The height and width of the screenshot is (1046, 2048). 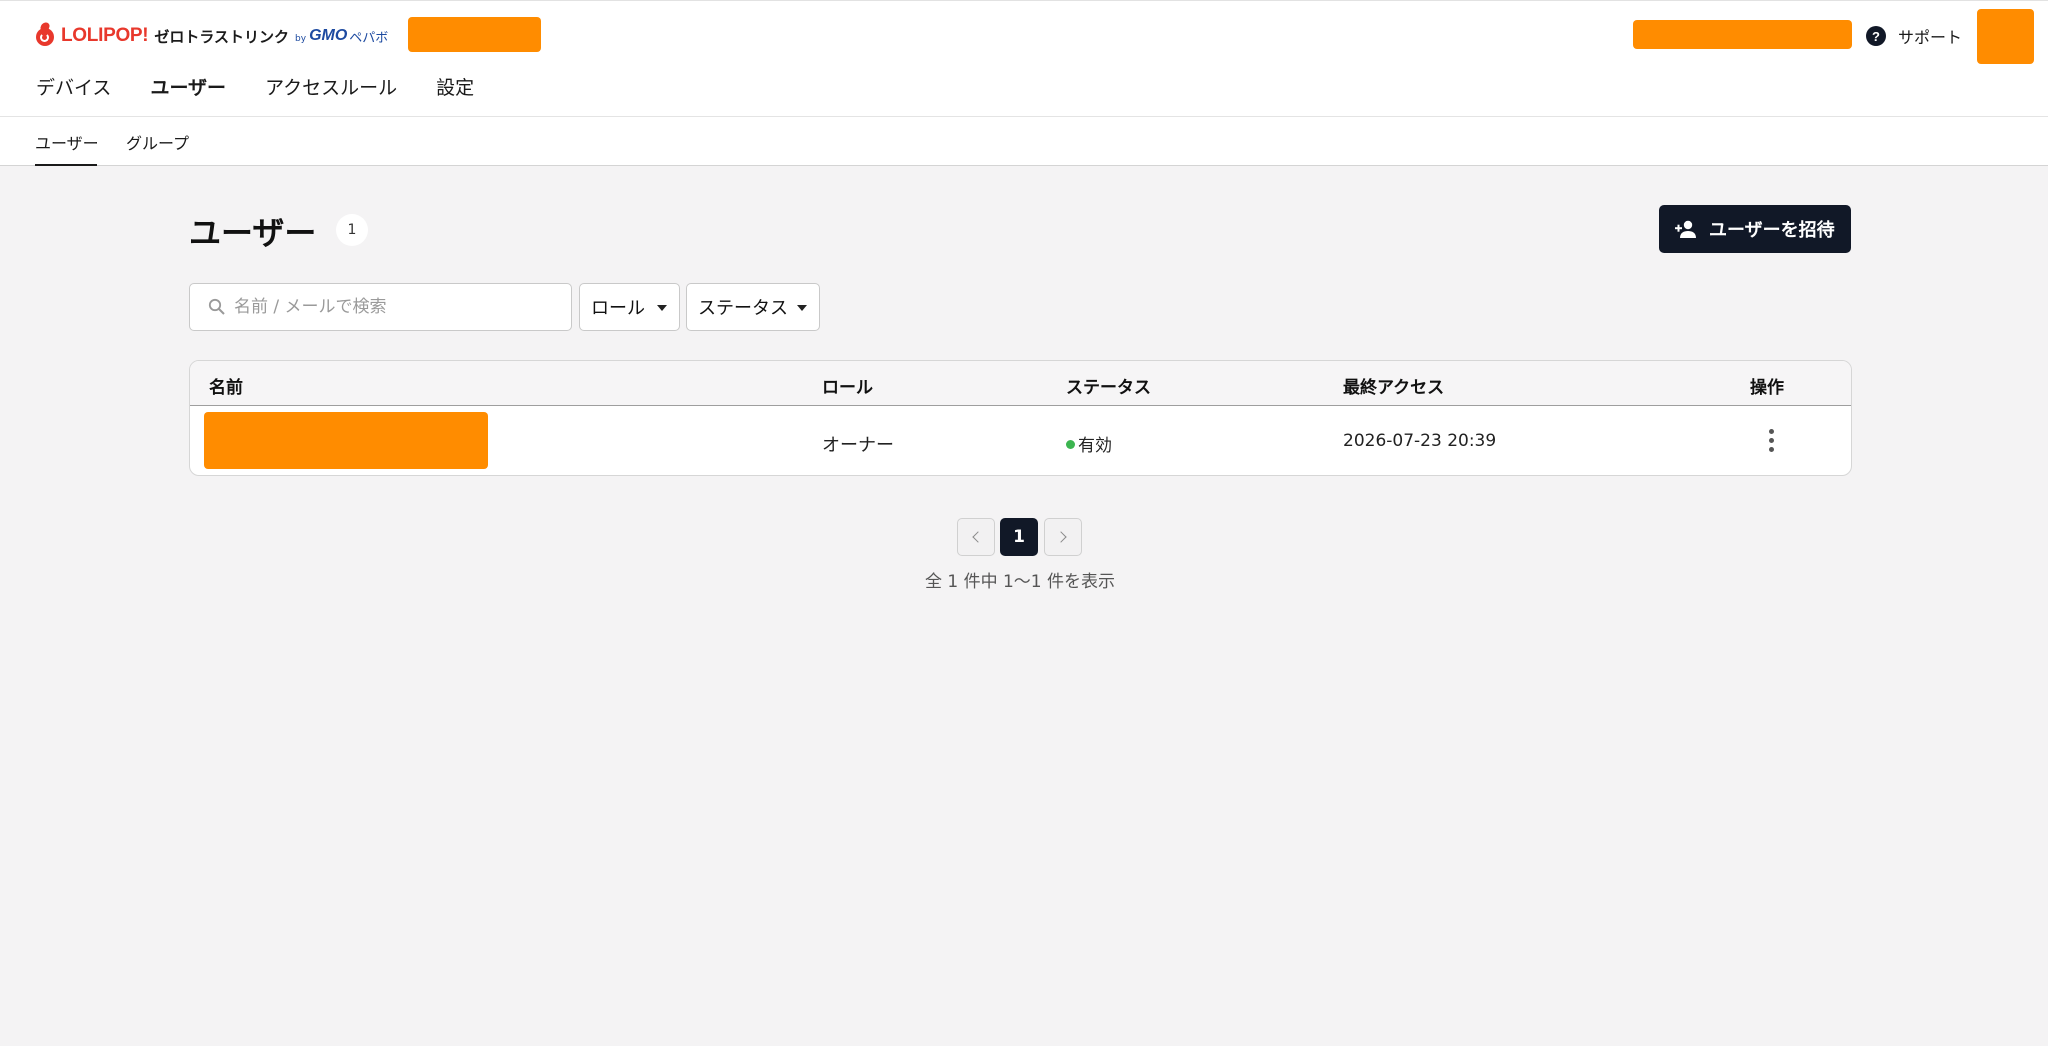 I want to click on logo-product-text: ゼロトラストリンク, so click(x=222, y=36).